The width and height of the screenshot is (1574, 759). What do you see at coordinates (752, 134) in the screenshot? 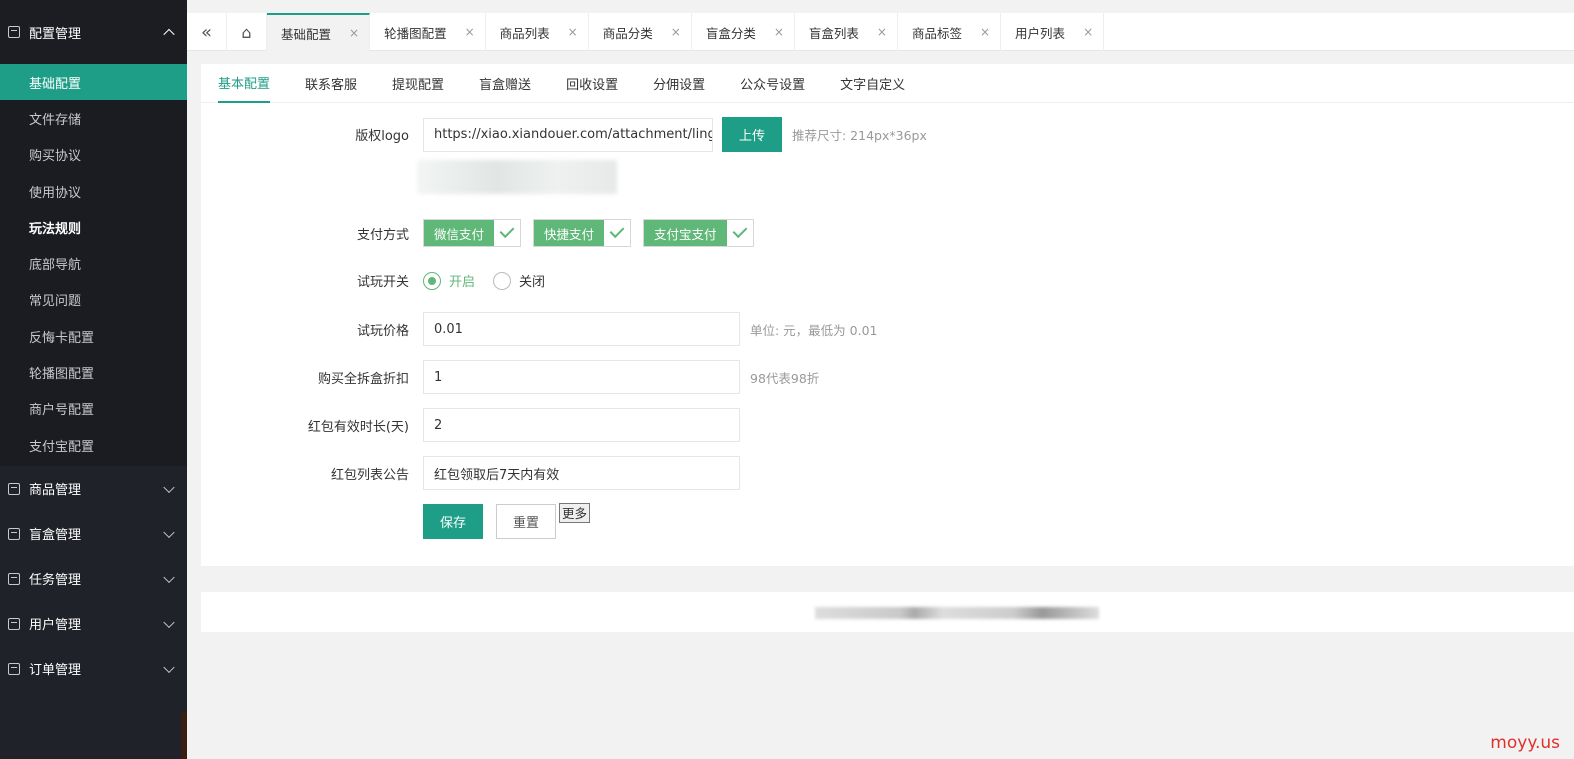
I see `upload-button: 上传` at bounding box center [752, 134].